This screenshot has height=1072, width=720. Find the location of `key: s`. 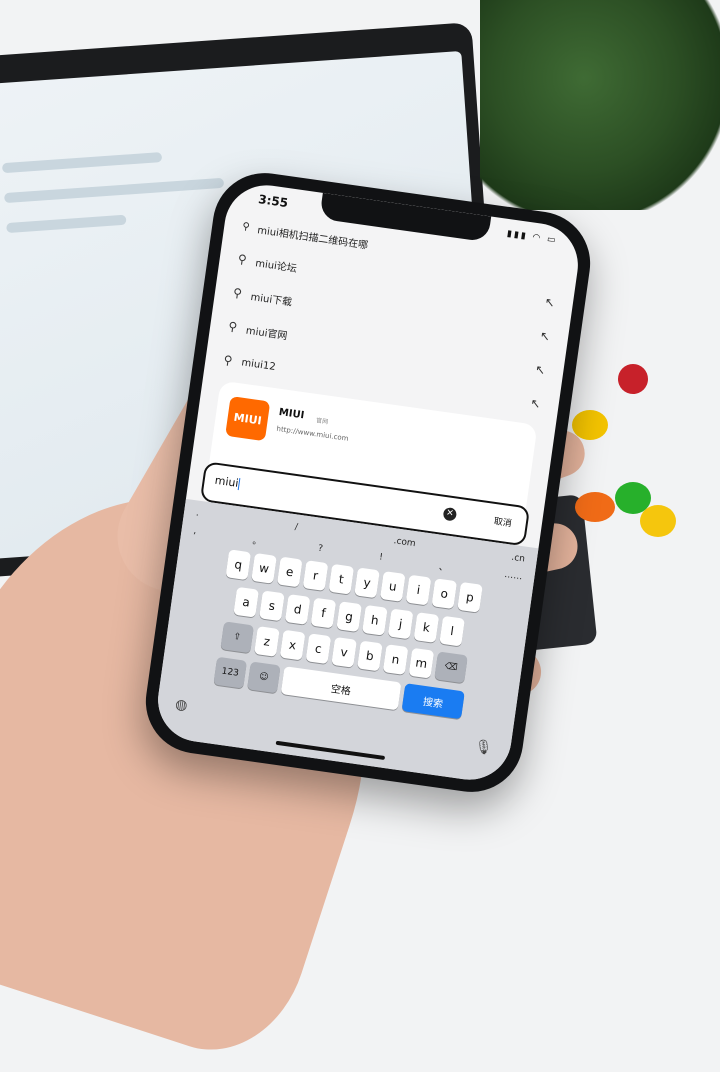

key: s is located at coordinates (272, 606).